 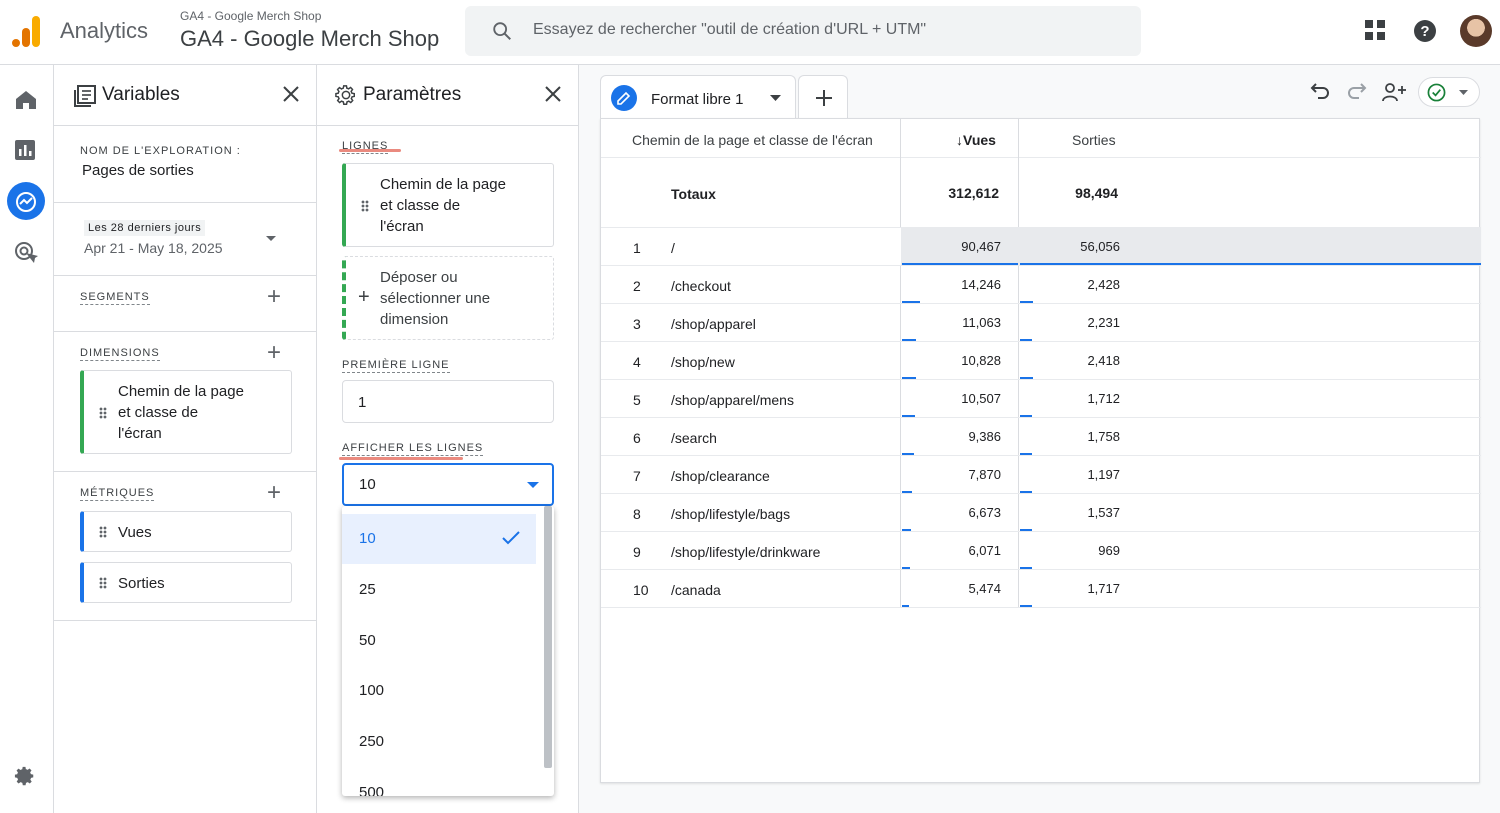 I want to click on option-10: 10, so click(x=439, y=539).